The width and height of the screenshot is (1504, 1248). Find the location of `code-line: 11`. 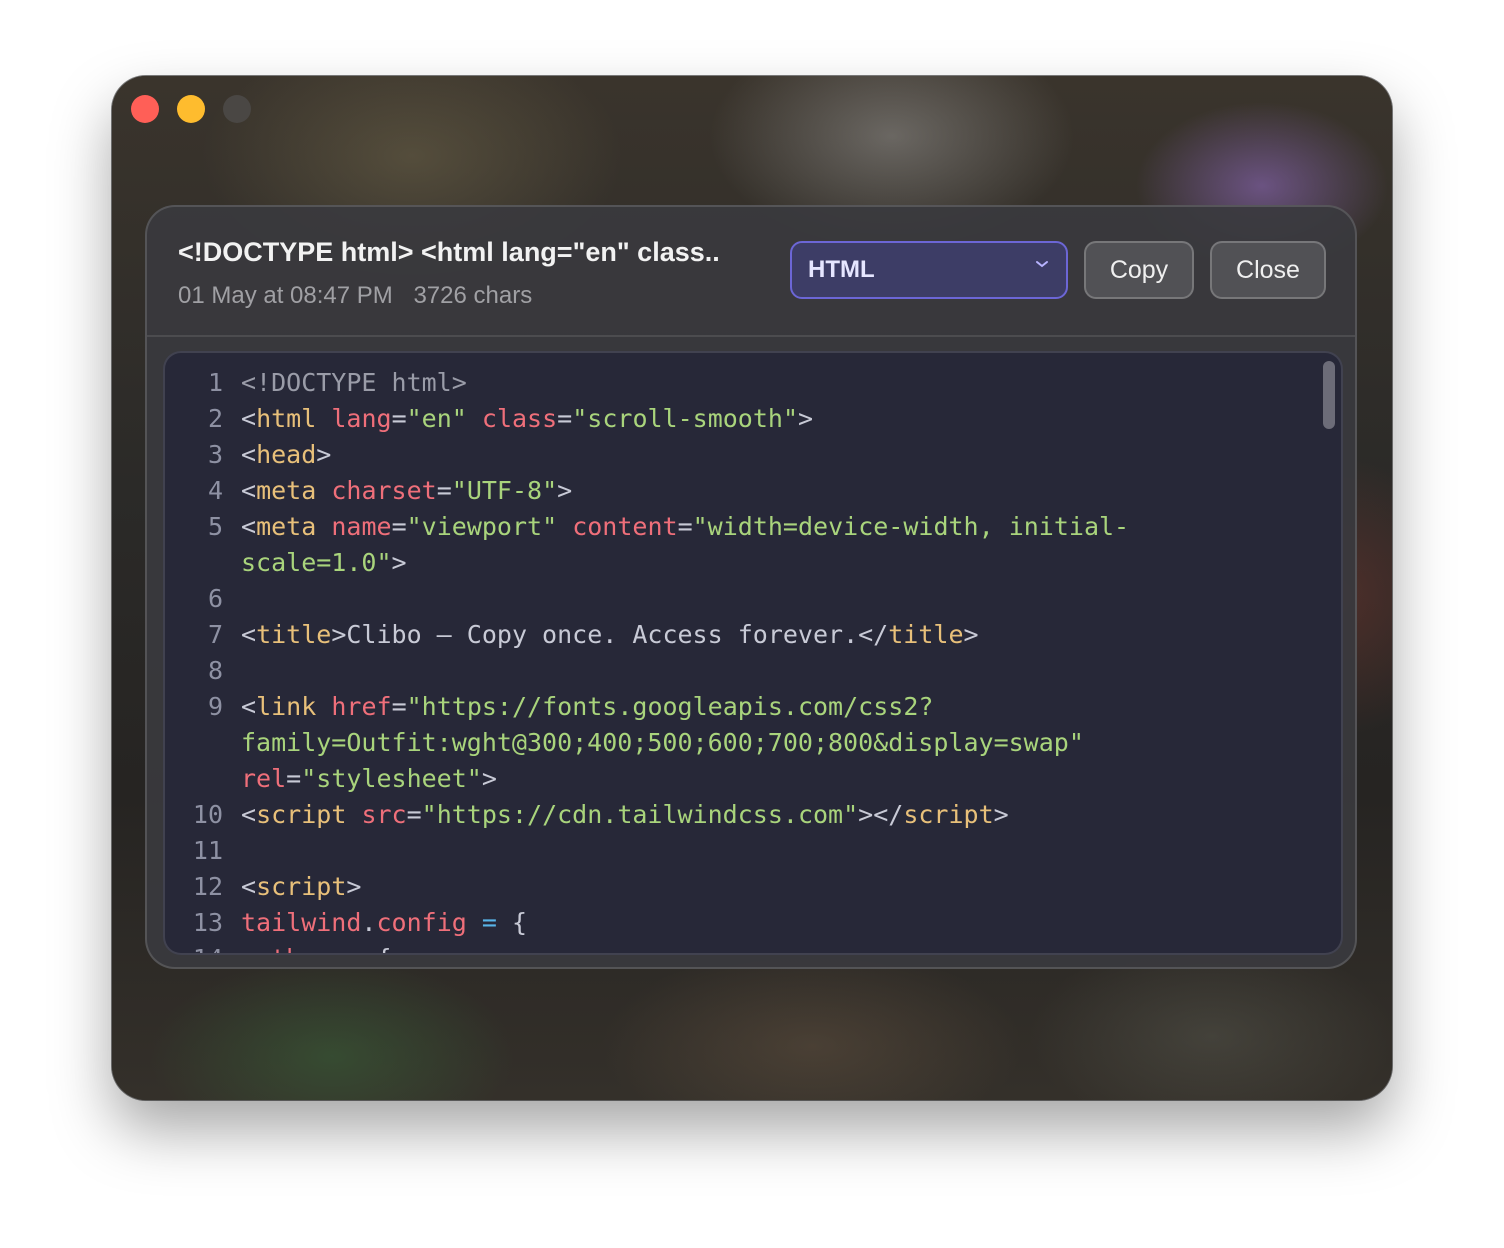

code-line: 11 is located at coordinates (753, 851).